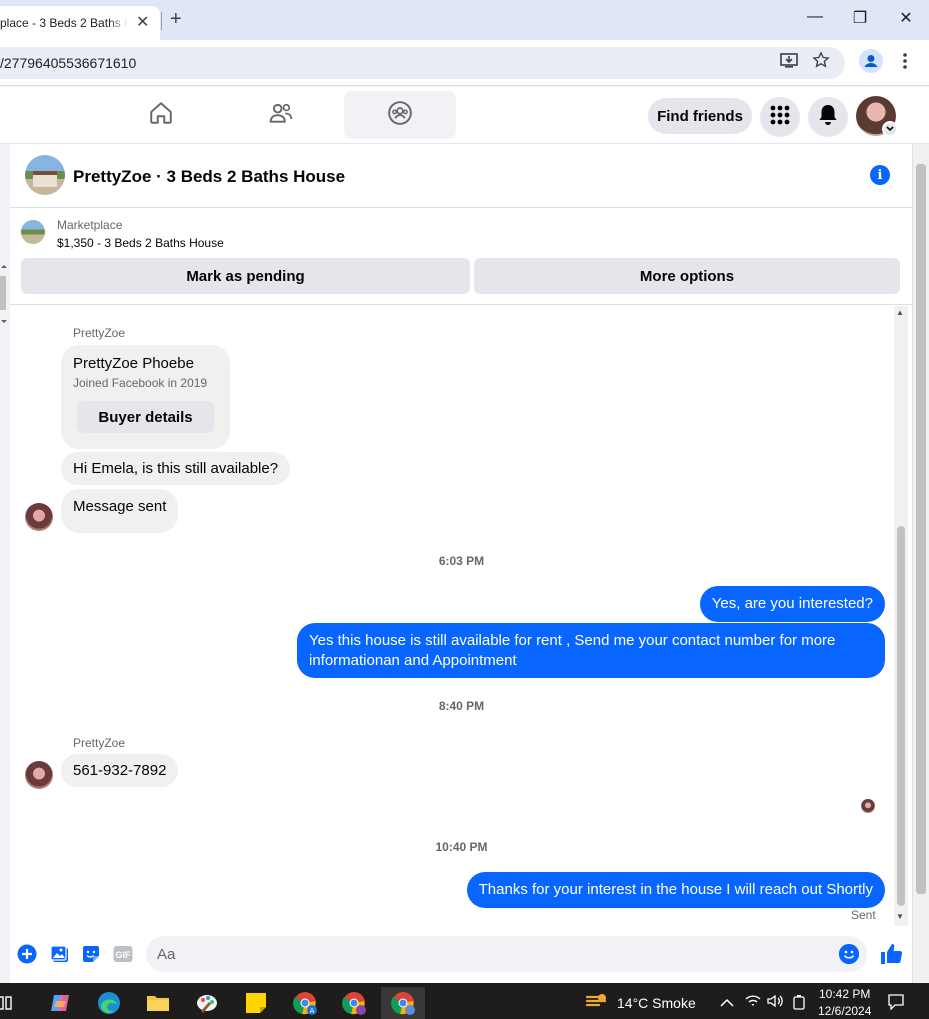  What do you see at coordinates (849, 954) in the screenshot?
I see `emoji-icon` at bounding box center [849, 954].